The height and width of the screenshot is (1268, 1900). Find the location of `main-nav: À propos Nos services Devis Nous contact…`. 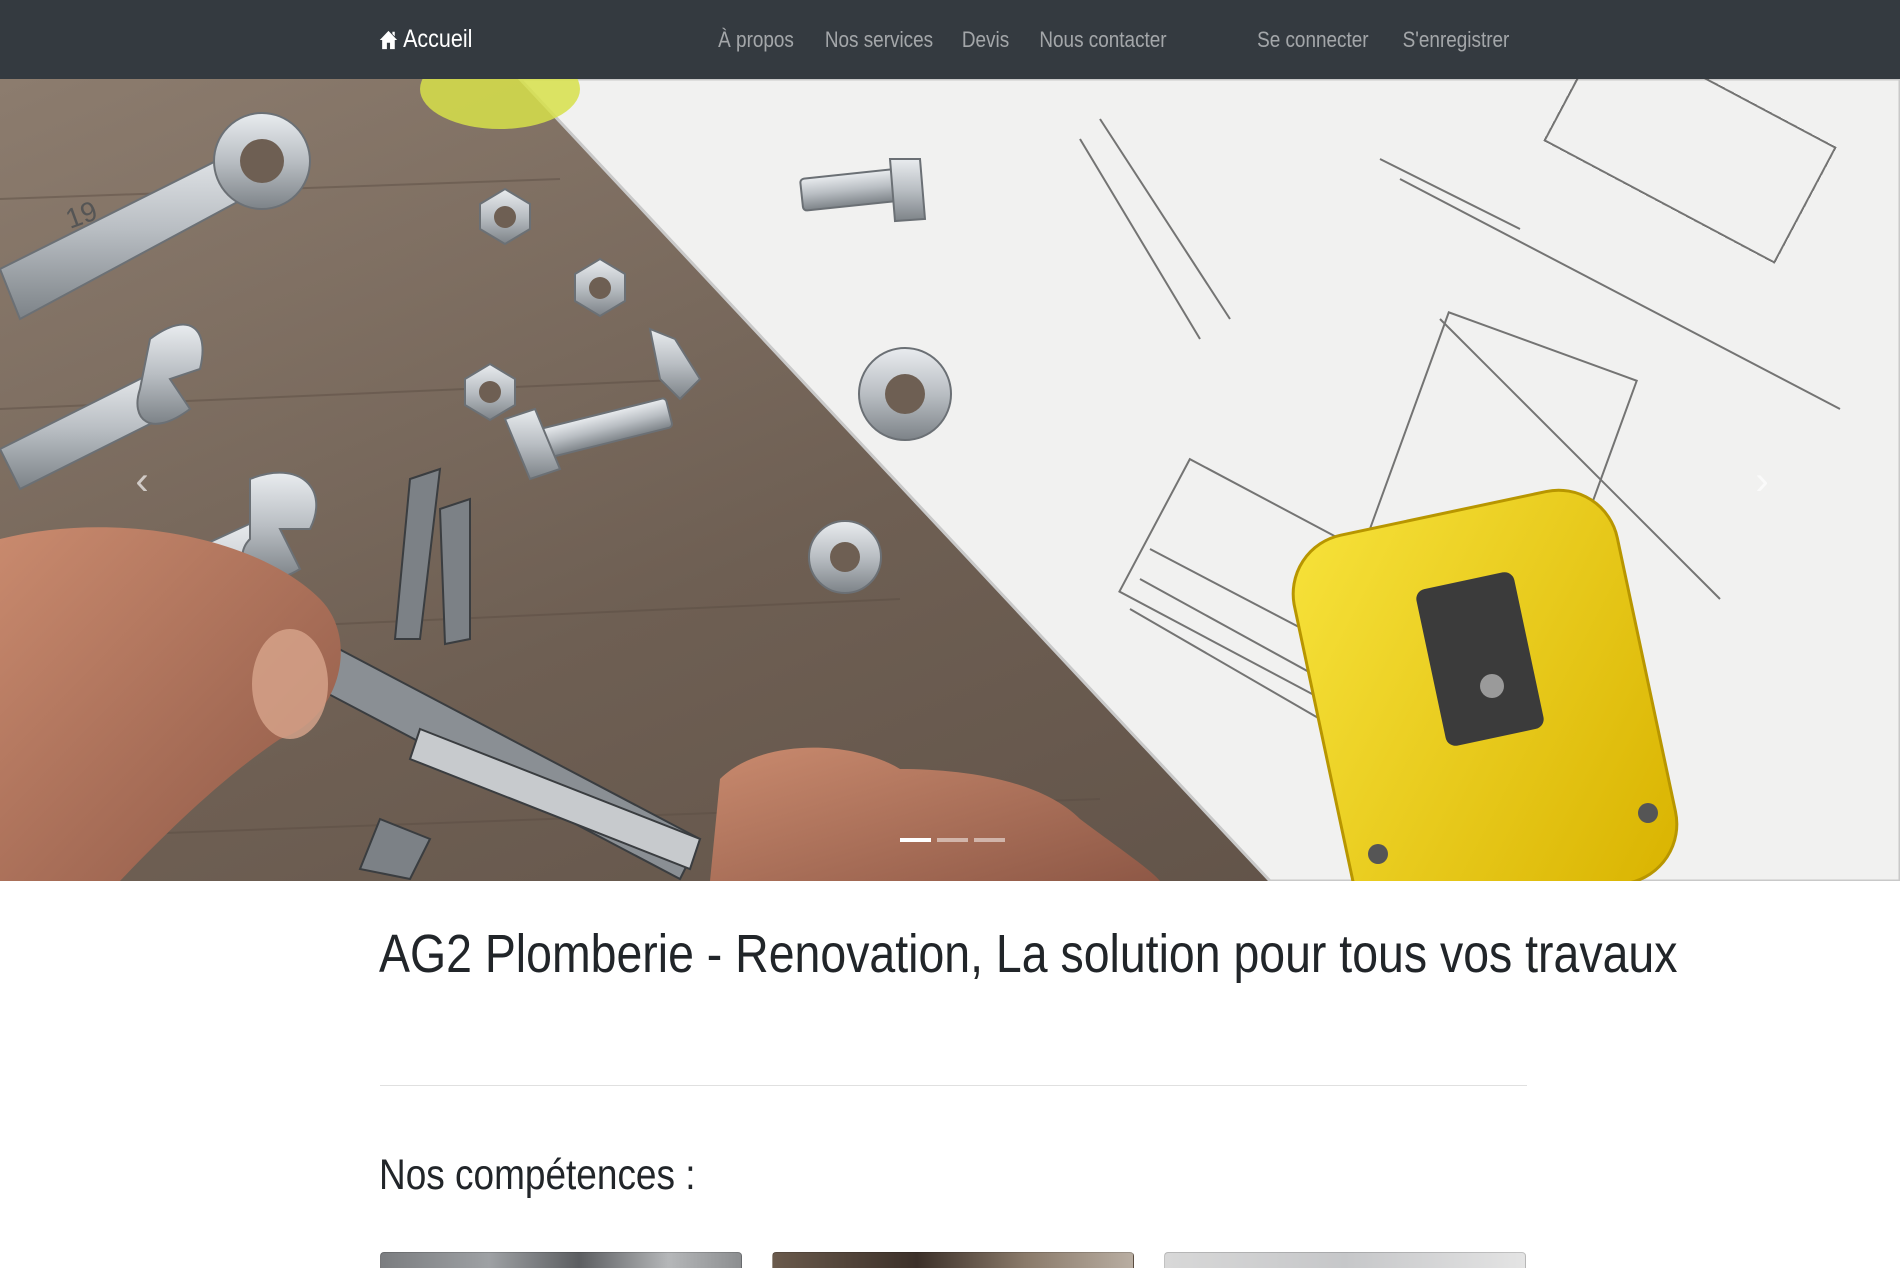

main-nav: À propos Nos services Devis Nous contact… is located at coordinates (944, 39).